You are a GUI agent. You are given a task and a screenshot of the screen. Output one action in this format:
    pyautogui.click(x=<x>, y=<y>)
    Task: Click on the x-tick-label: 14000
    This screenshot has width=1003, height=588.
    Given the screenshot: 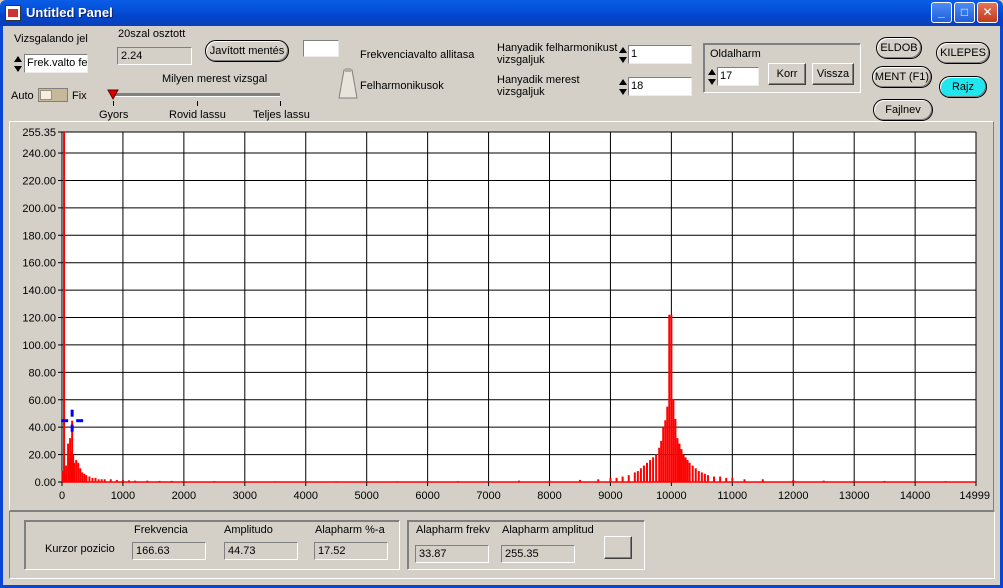 What is the action you would take?
    pyautogui.click(x=915, y=496)
    